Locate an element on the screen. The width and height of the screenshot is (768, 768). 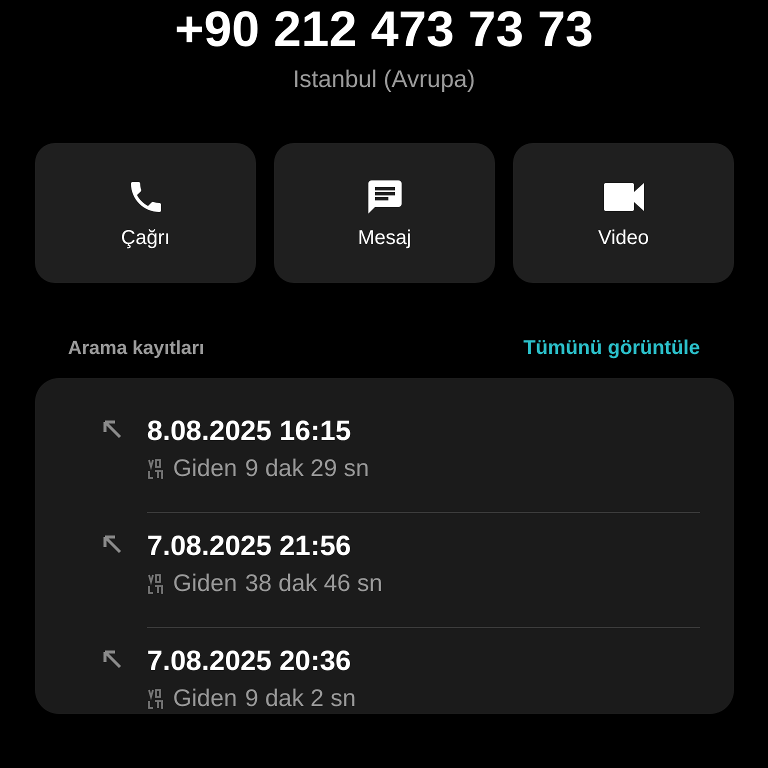
call-datetime: 7.08.2025 21:56 is located at coordinates (249, 546).